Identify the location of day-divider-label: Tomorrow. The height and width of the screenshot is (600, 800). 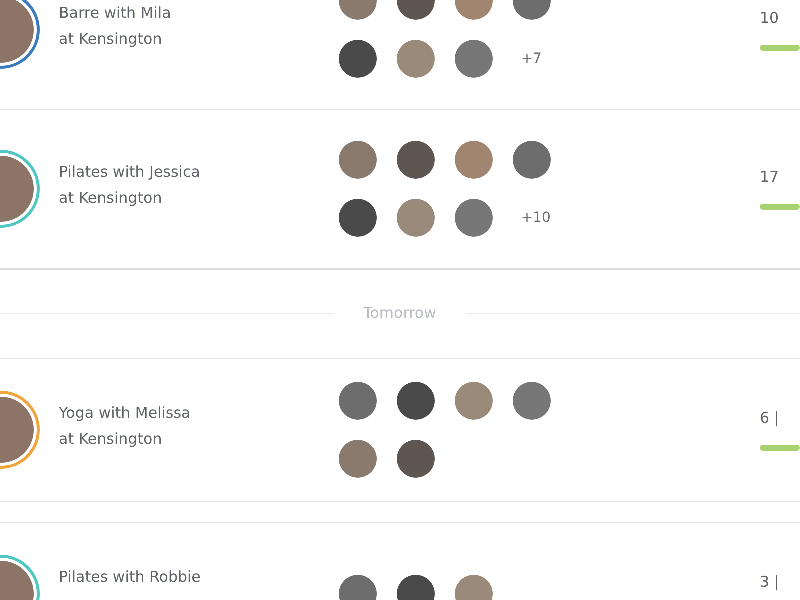
(400, 313).